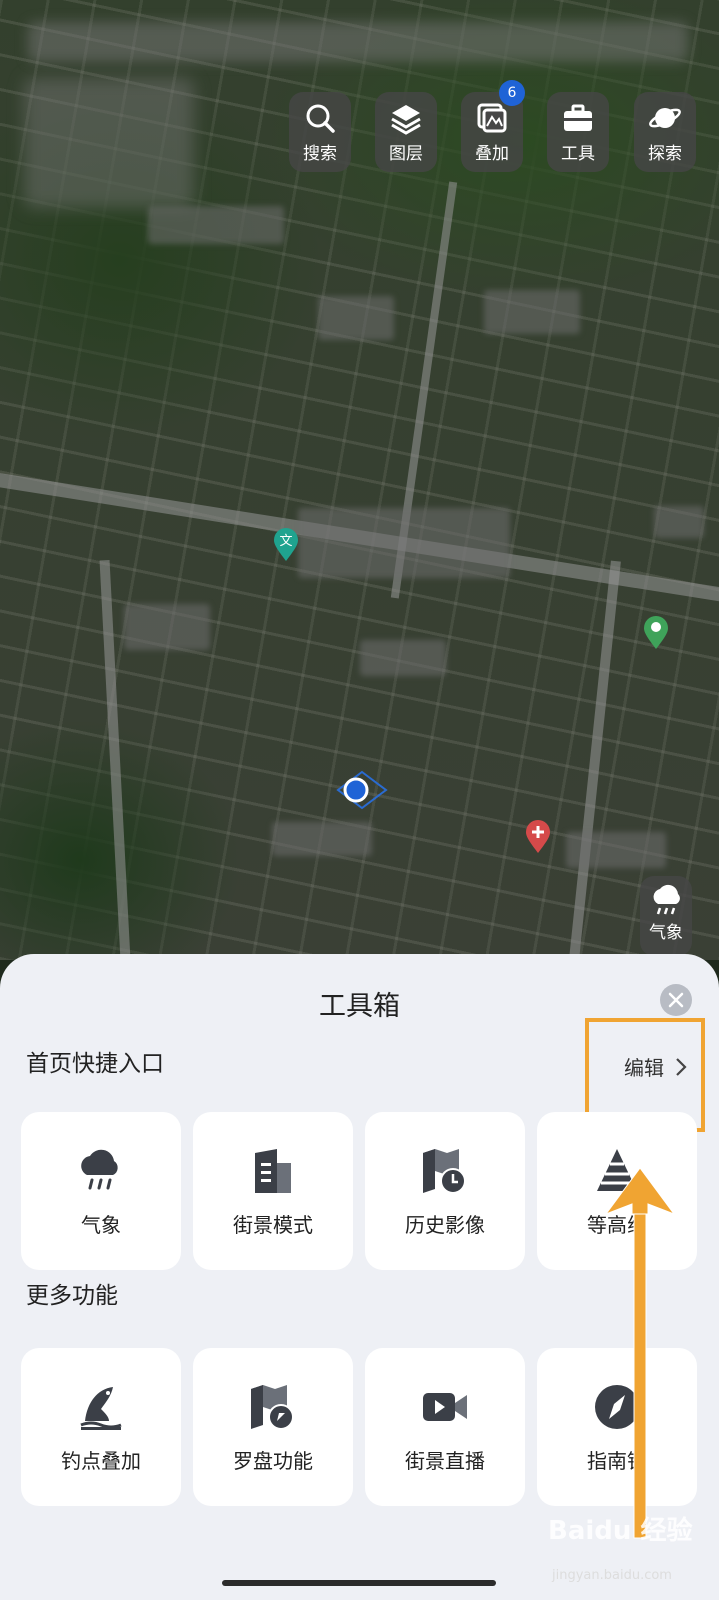  What do you see at coordinates (656, 635) in the screenshot?
I see `park-marker` at bounding box center [656, 635].